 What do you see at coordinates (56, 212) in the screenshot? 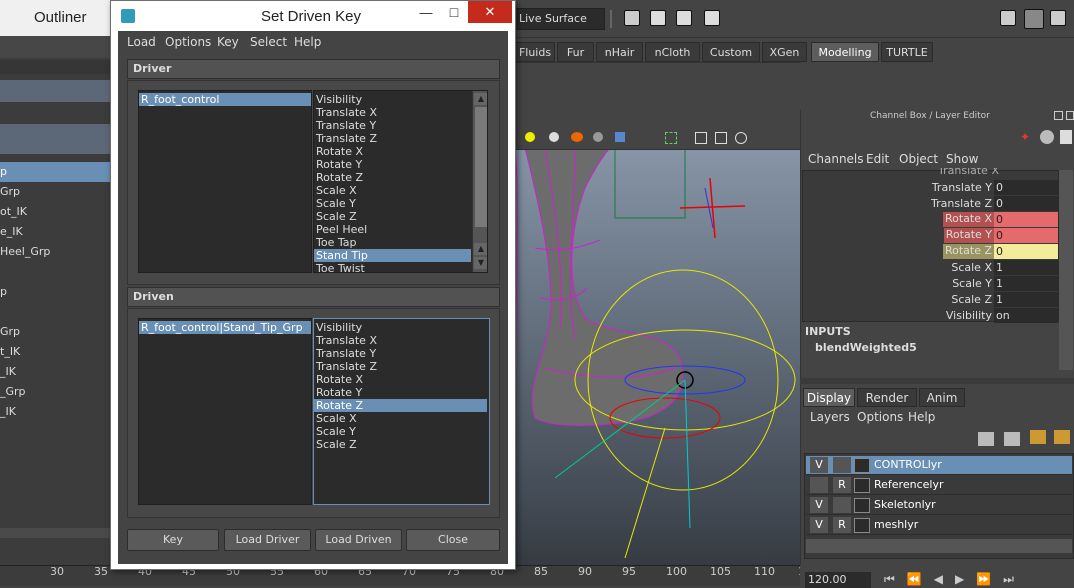
I see `outliner-item: ot_IK` at bounding box center [56, 212].